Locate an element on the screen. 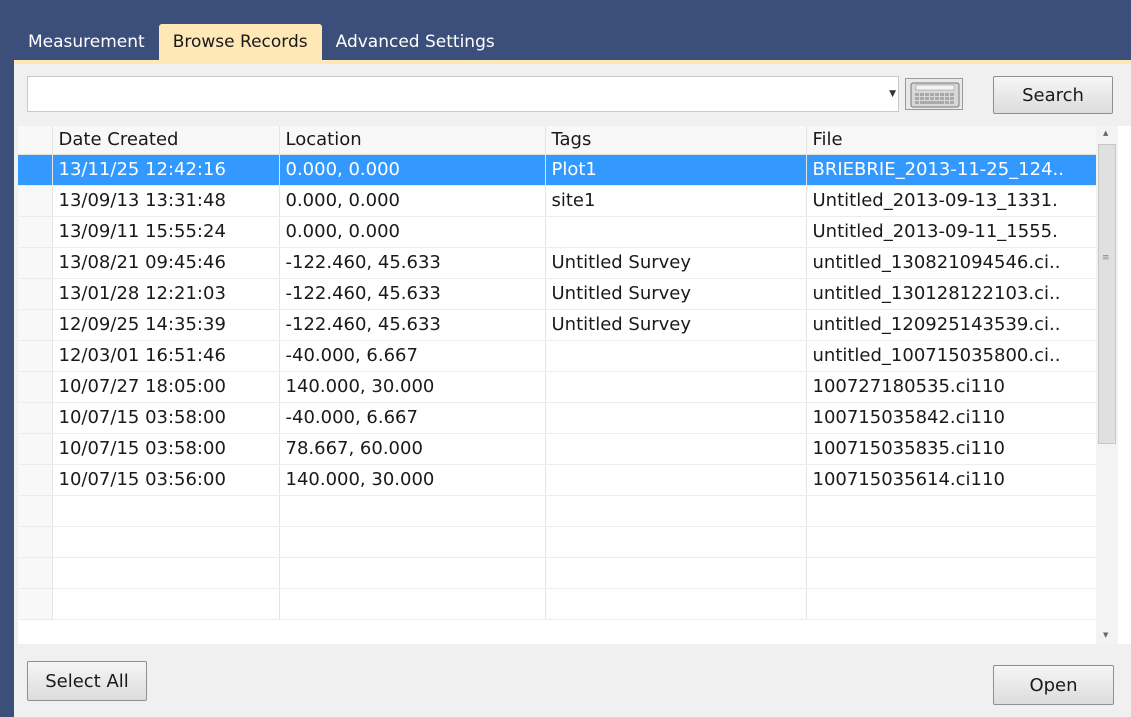  cell-file: Untitled_2013-09-11_1555. is located at coordinates (953, 232).